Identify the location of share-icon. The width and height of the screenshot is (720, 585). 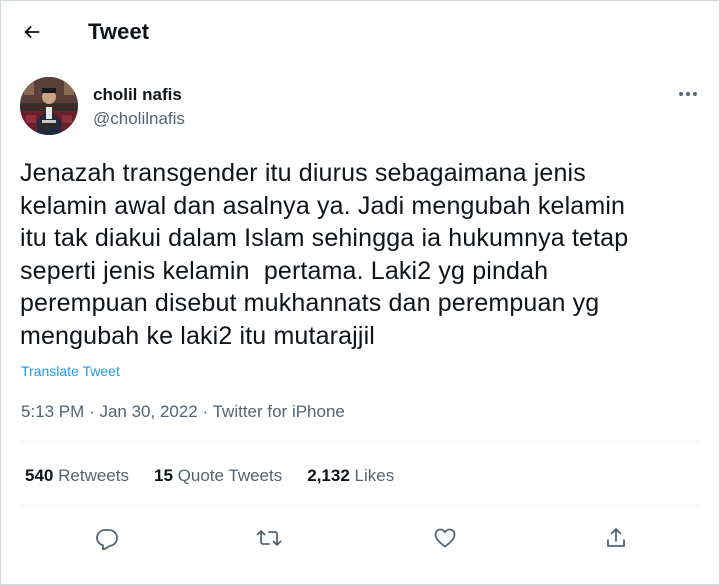
(616, 537).